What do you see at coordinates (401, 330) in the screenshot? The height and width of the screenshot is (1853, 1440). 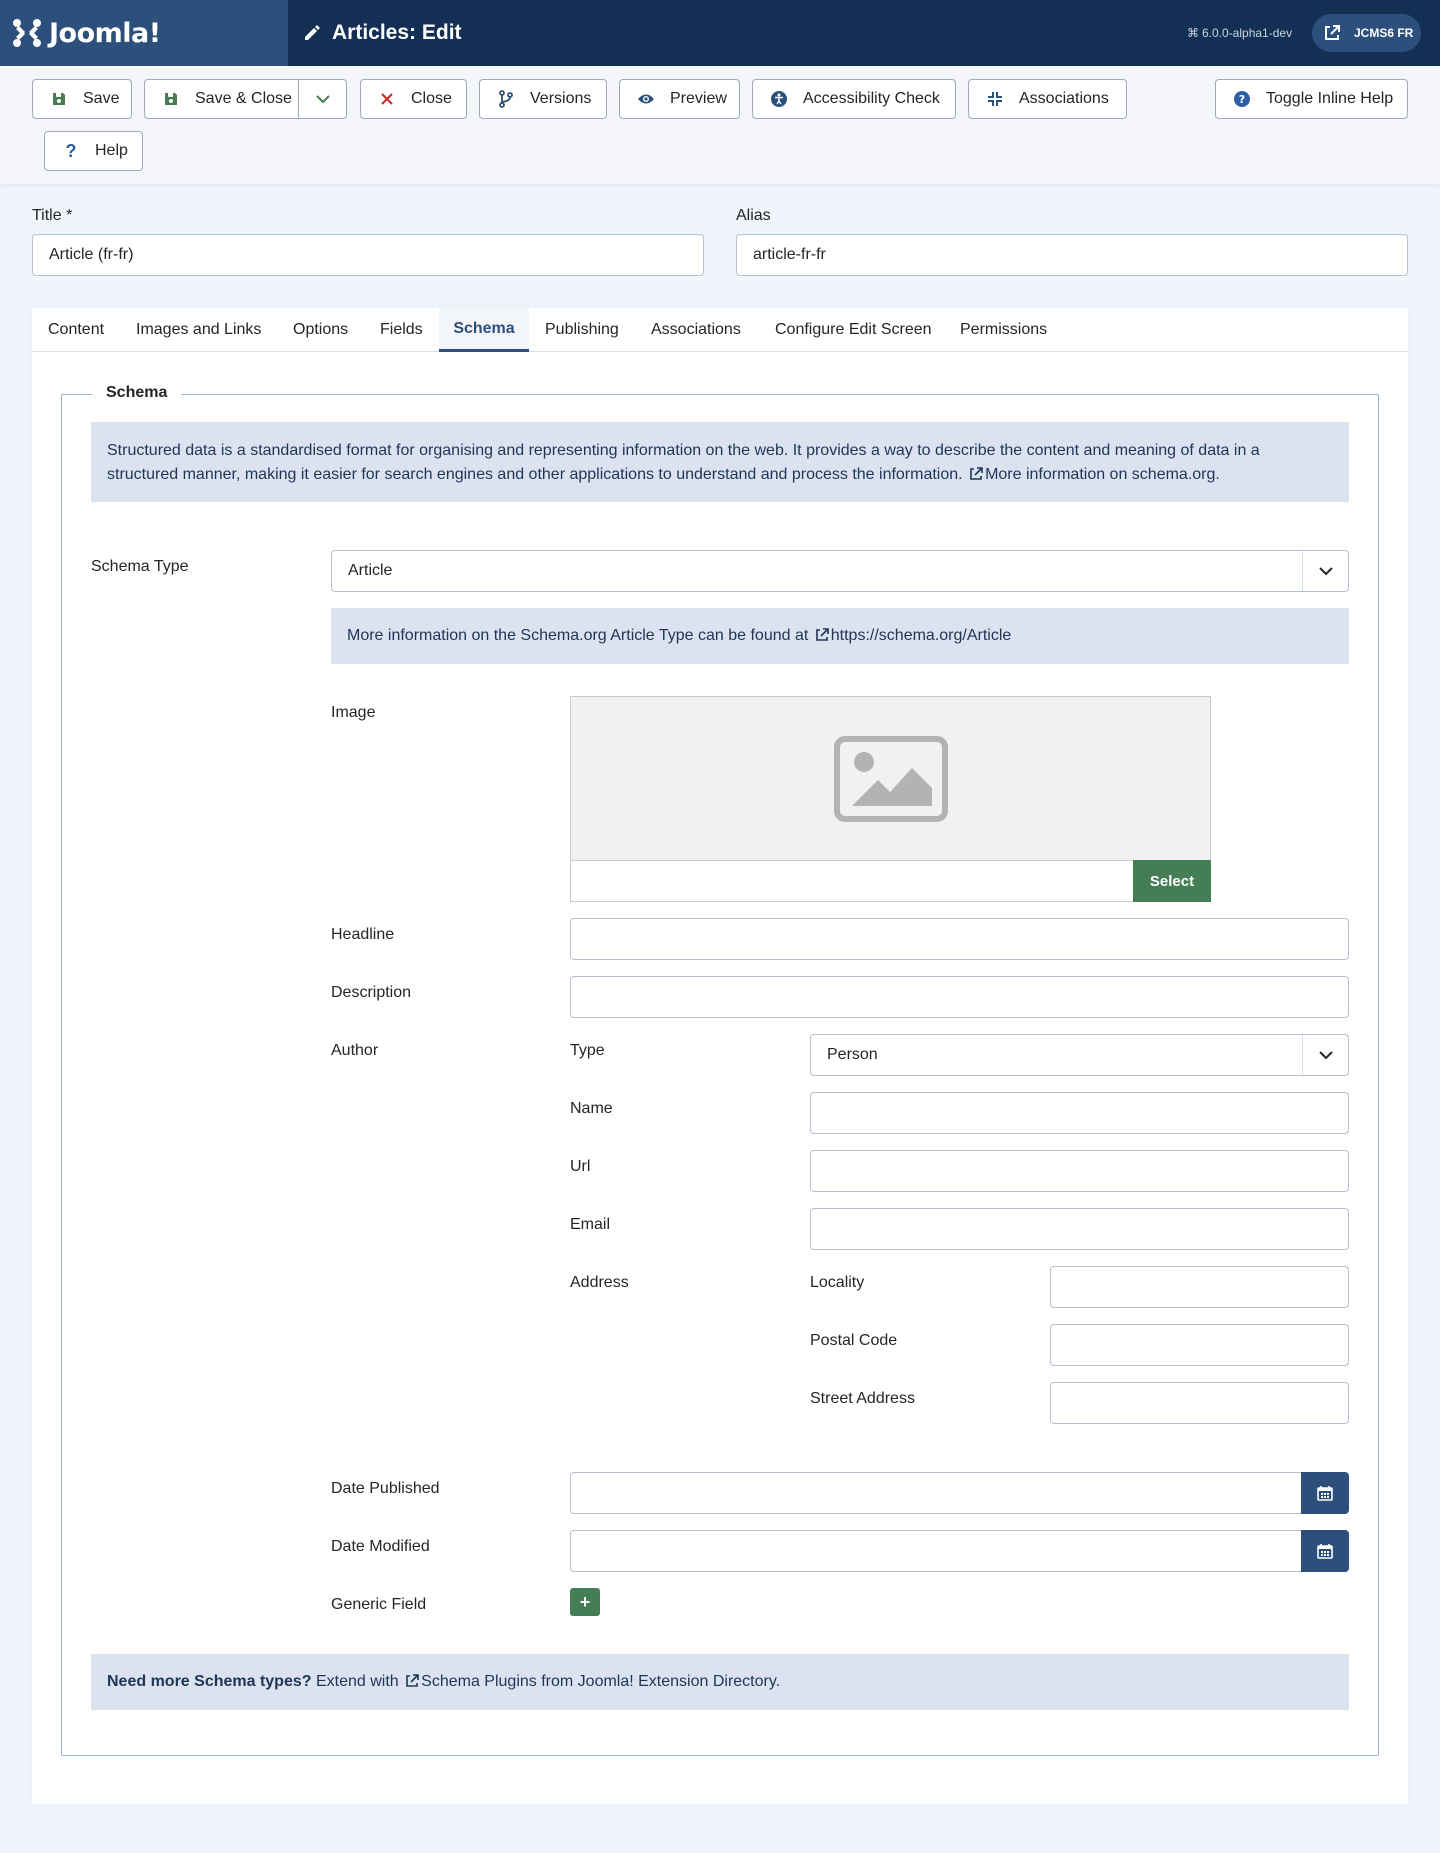 I see `tab-fields: Fields` at bounding box center [401, 330].